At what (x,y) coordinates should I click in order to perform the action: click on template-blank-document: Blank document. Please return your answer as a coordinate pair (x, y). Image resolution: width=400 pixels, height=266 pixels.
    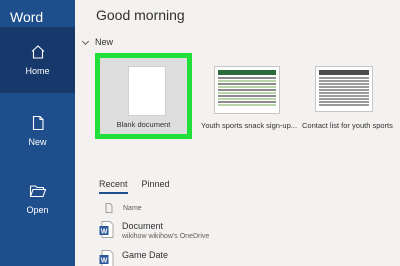
    Looking at the image, I should click on (143, 96).